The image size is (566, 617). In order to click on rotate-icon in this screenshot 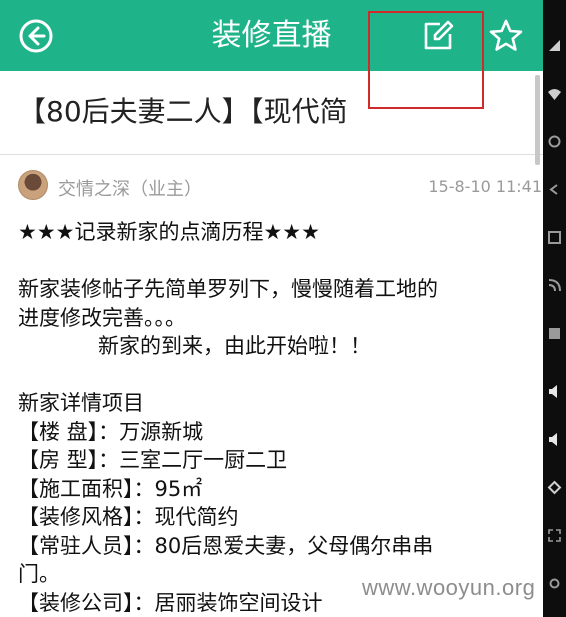, I will do `click(554, 487)`.